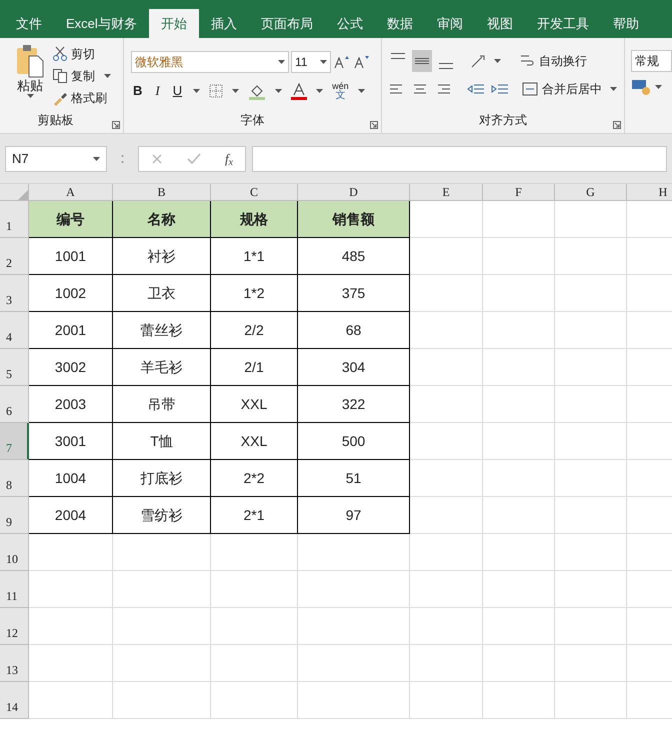 Image resolution: width=672 pixels, height=732 pixels. I want to click on table-cell: 2*1, so click(254, 515).